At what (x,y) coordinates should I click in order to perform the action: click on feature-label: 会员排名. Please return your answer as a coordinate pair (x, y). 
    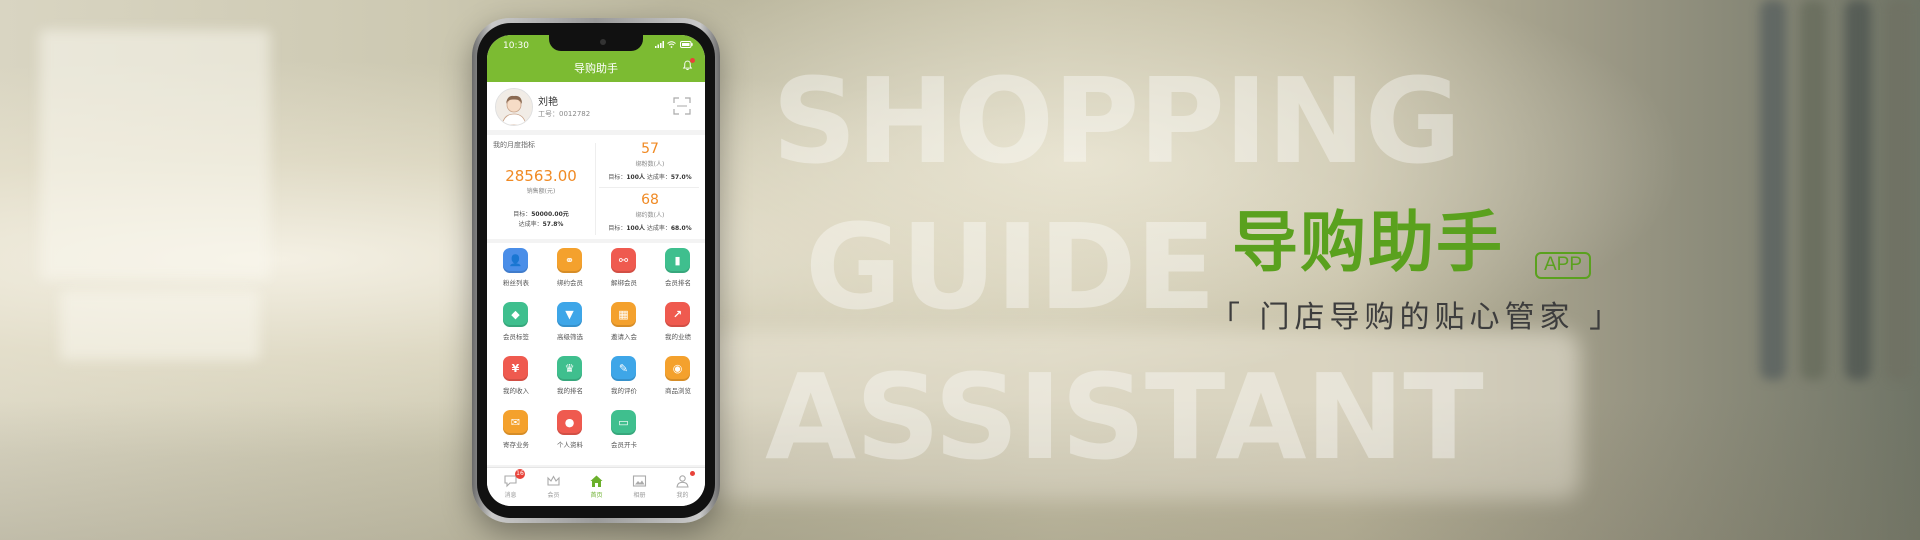
    Looking at the image, I should click on (678, 283).